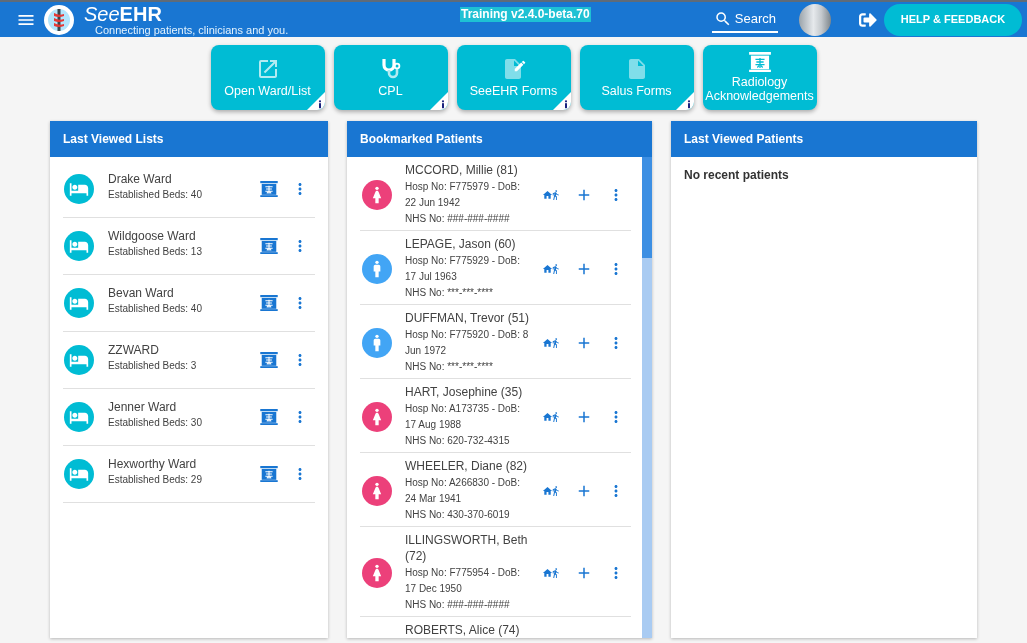 This screenshot has width=1027, height=643. What do you see at coordinates (647, 207) in the screenshot?
I see `scrollbar-thumb` at bounding box center [647, 207].